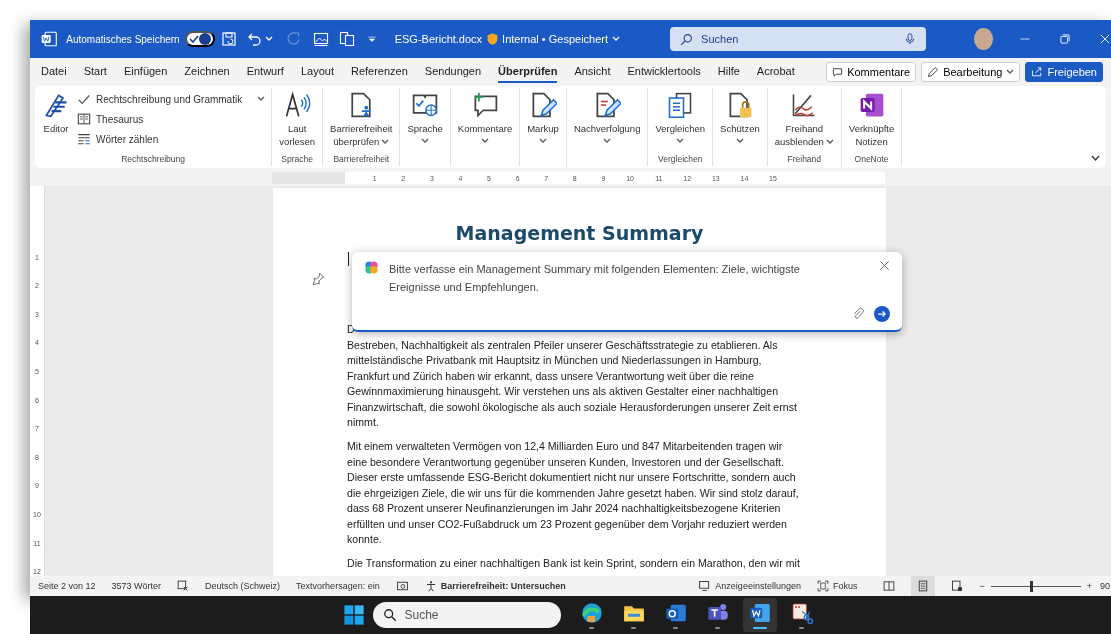  What do you see at coordinates (798, 39) in the screenshot?
I see `search-field: Suchen` at bounding box center [798, 39].